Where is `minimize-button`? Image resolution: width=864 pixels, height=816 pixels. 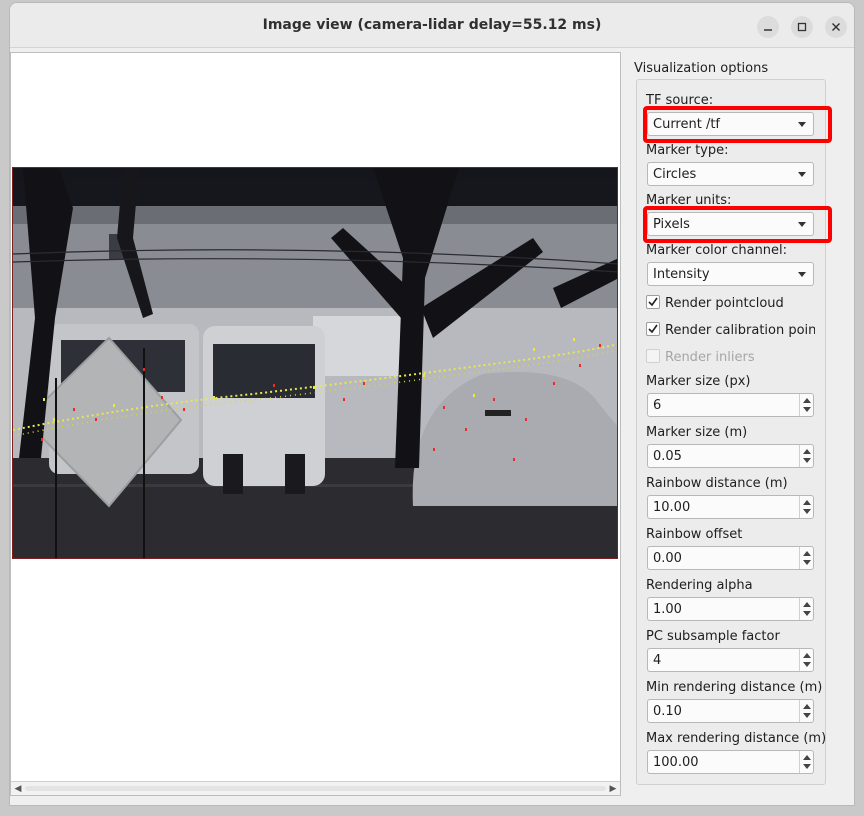 minimize-button is located at coordinates (768, 27).